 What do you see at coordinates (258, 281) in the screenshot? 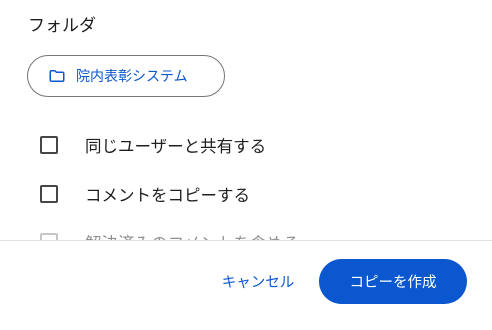
I see `cancel-button: キャンセル` at bounding box center [258, 281].